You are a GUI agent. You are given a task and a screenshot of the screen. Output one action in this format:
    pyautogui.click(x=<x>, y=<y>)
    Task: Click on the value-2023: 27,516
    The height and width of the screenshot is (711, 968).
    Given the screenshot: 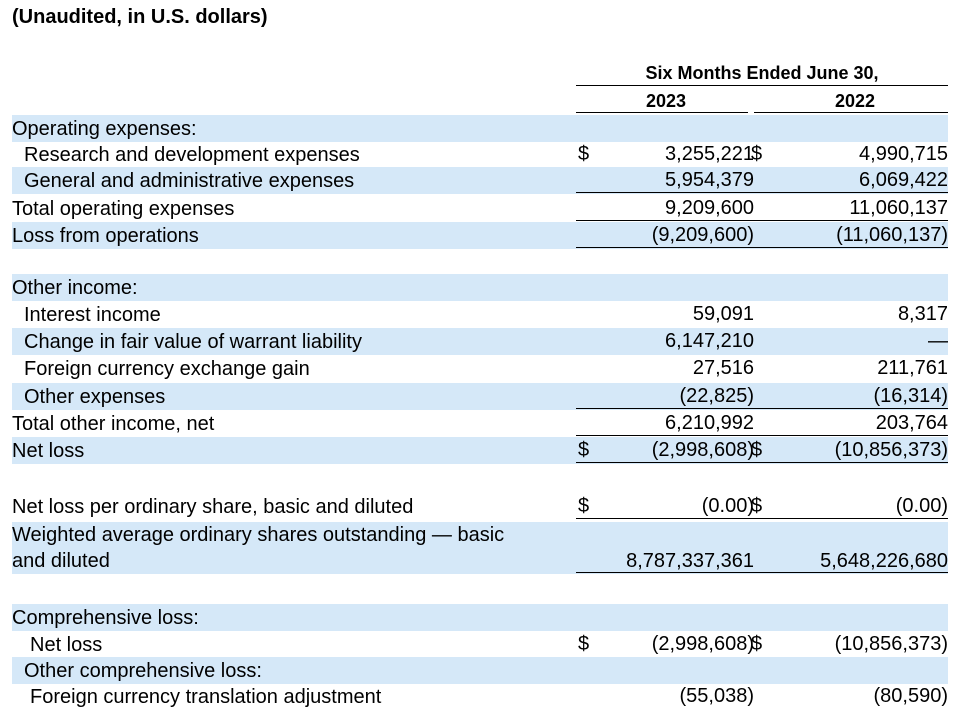 What is the action you would take?
    pyautogui.click(x=723, y=368)
    